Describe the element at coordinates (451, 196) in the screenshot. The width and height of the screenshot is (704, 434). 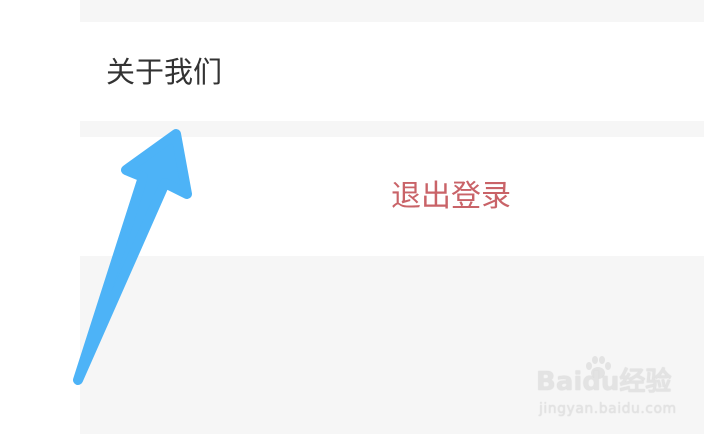
I see `logout-label: 退出登录` at that location.